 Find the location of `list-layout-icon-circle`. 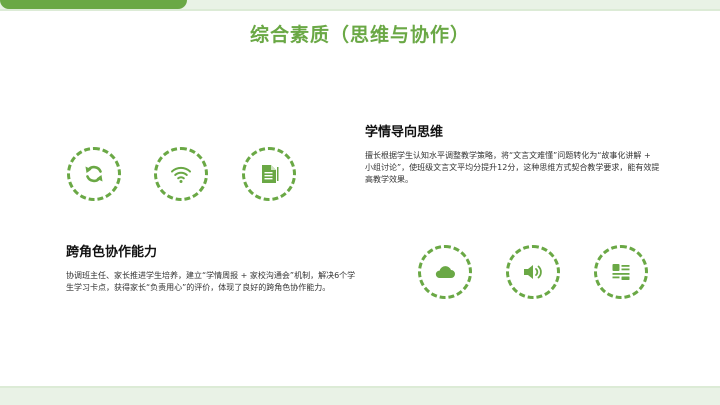

list-layout-icon-circle is located at coordinates (621, 272).